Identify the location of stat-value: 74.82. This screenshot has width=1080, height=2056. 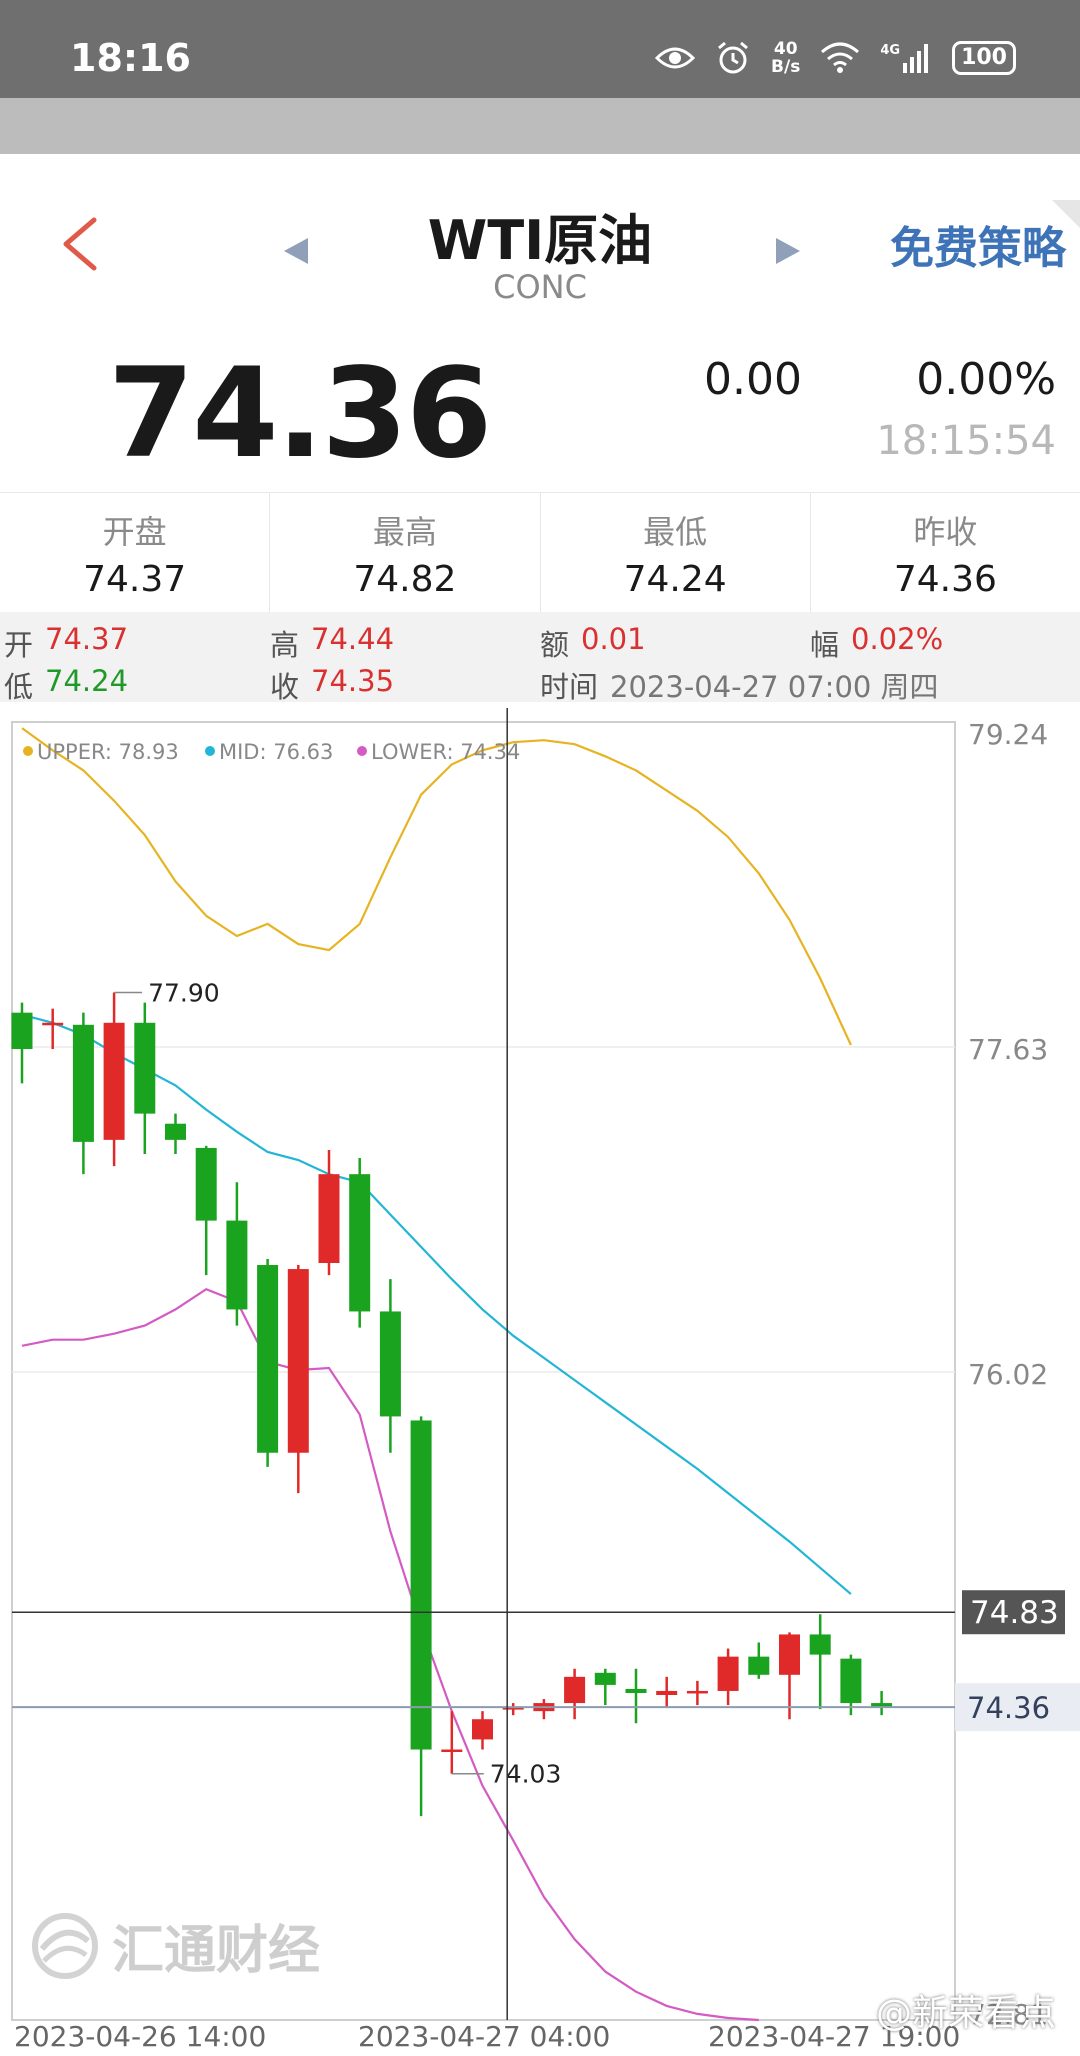
(405, 579).